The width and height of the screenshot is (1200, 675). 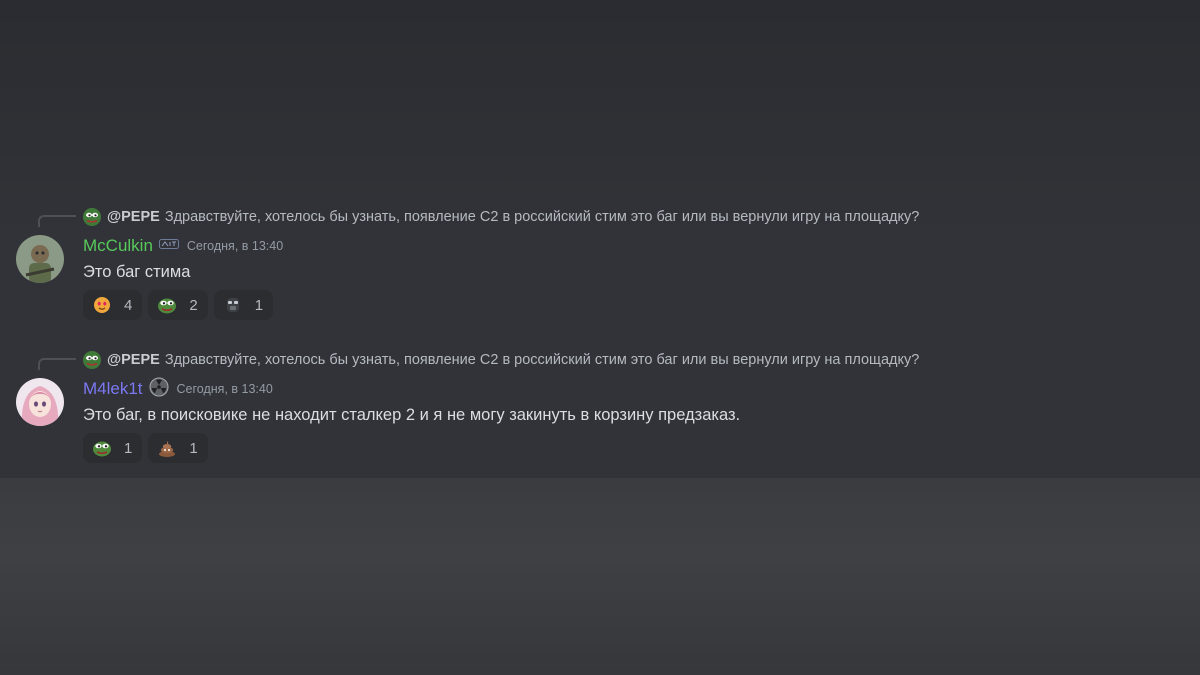 I want to click on reaction-pepe: 1, so click(x=113, y=448).